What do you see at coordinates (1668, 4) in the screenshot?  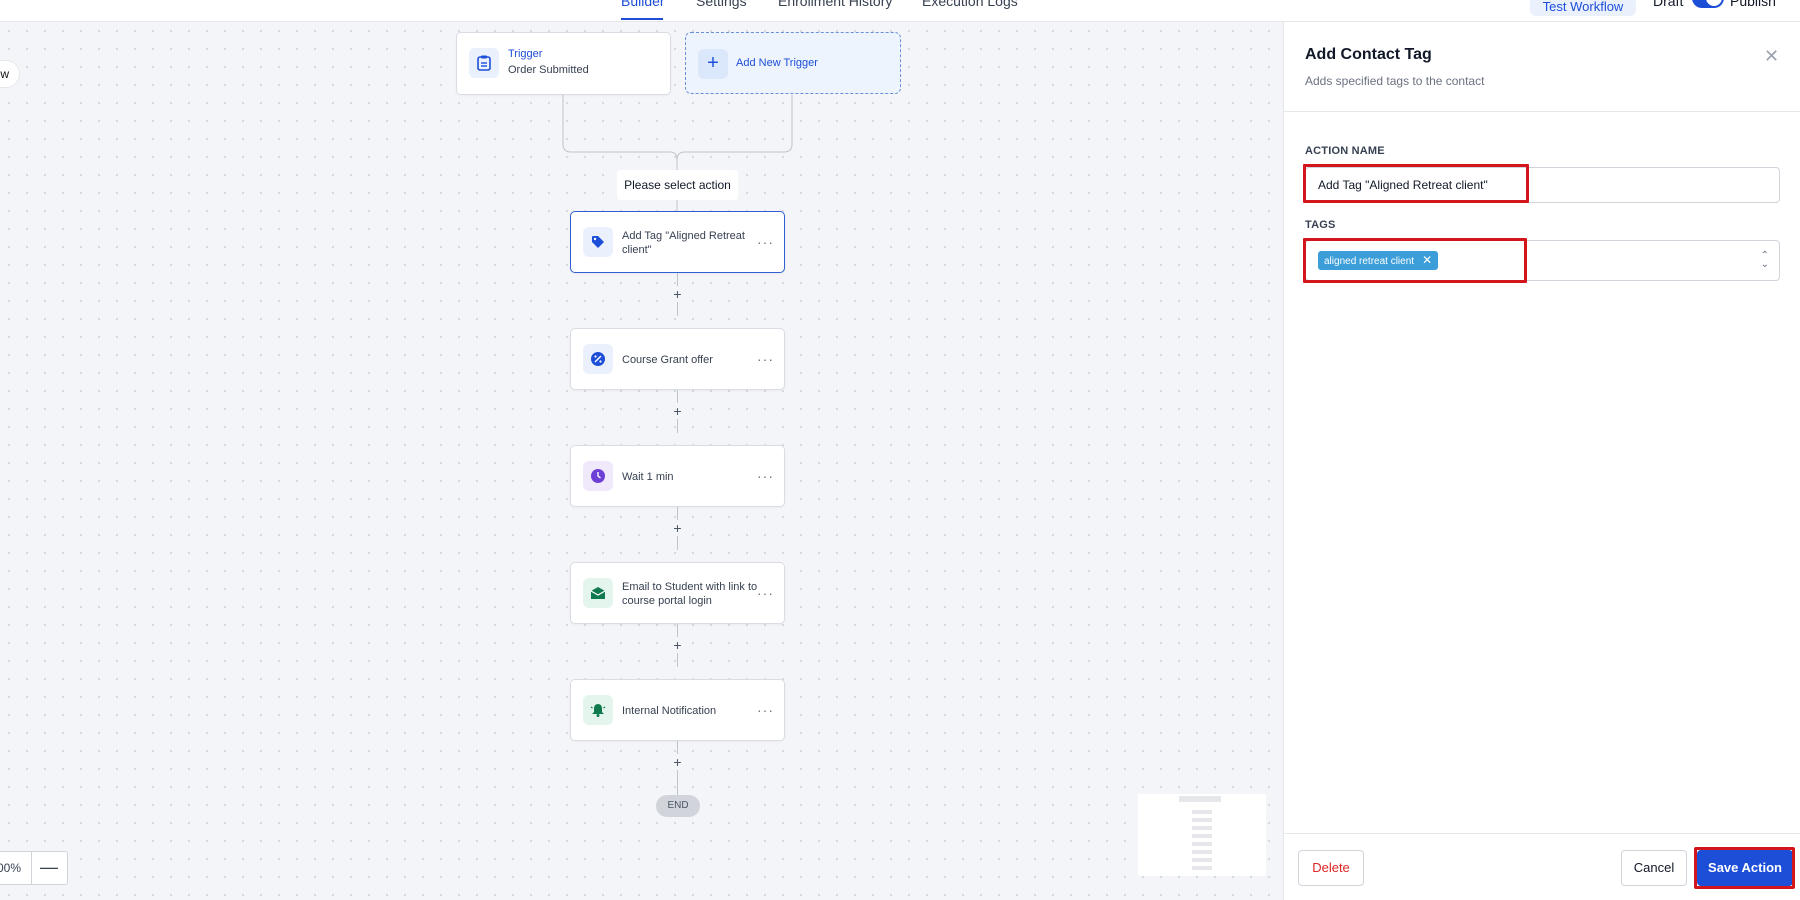 I see `draft-label: Draft` at bounding box center [1668, 4].